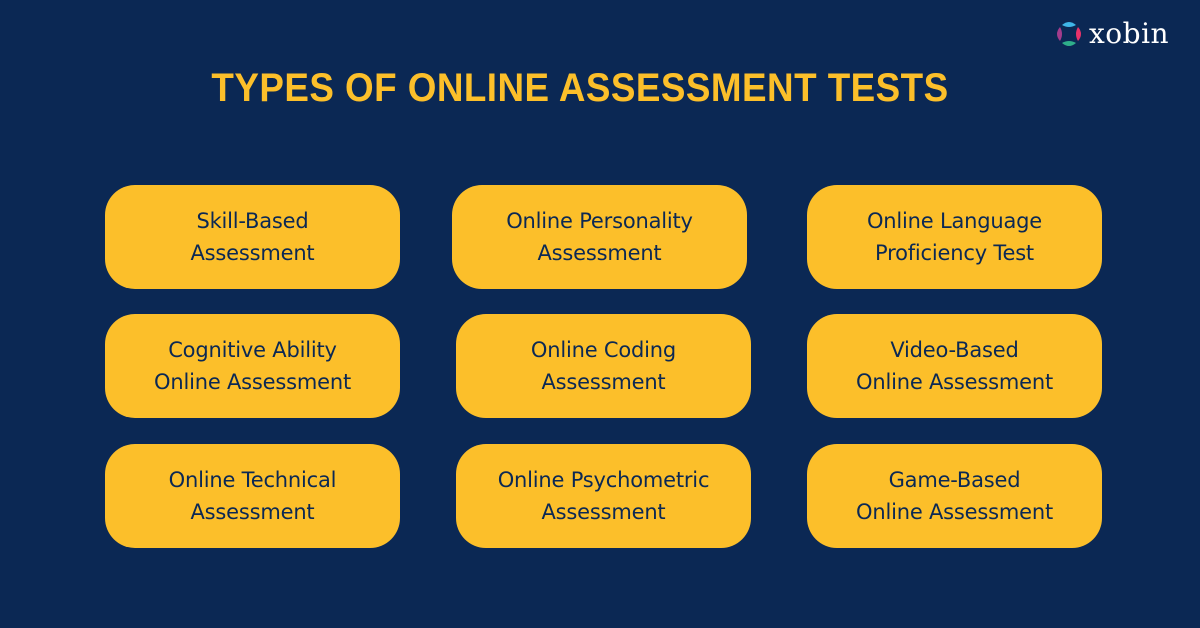  I want to click on card-label: Skill-Based Assessment, so click(252, 237).